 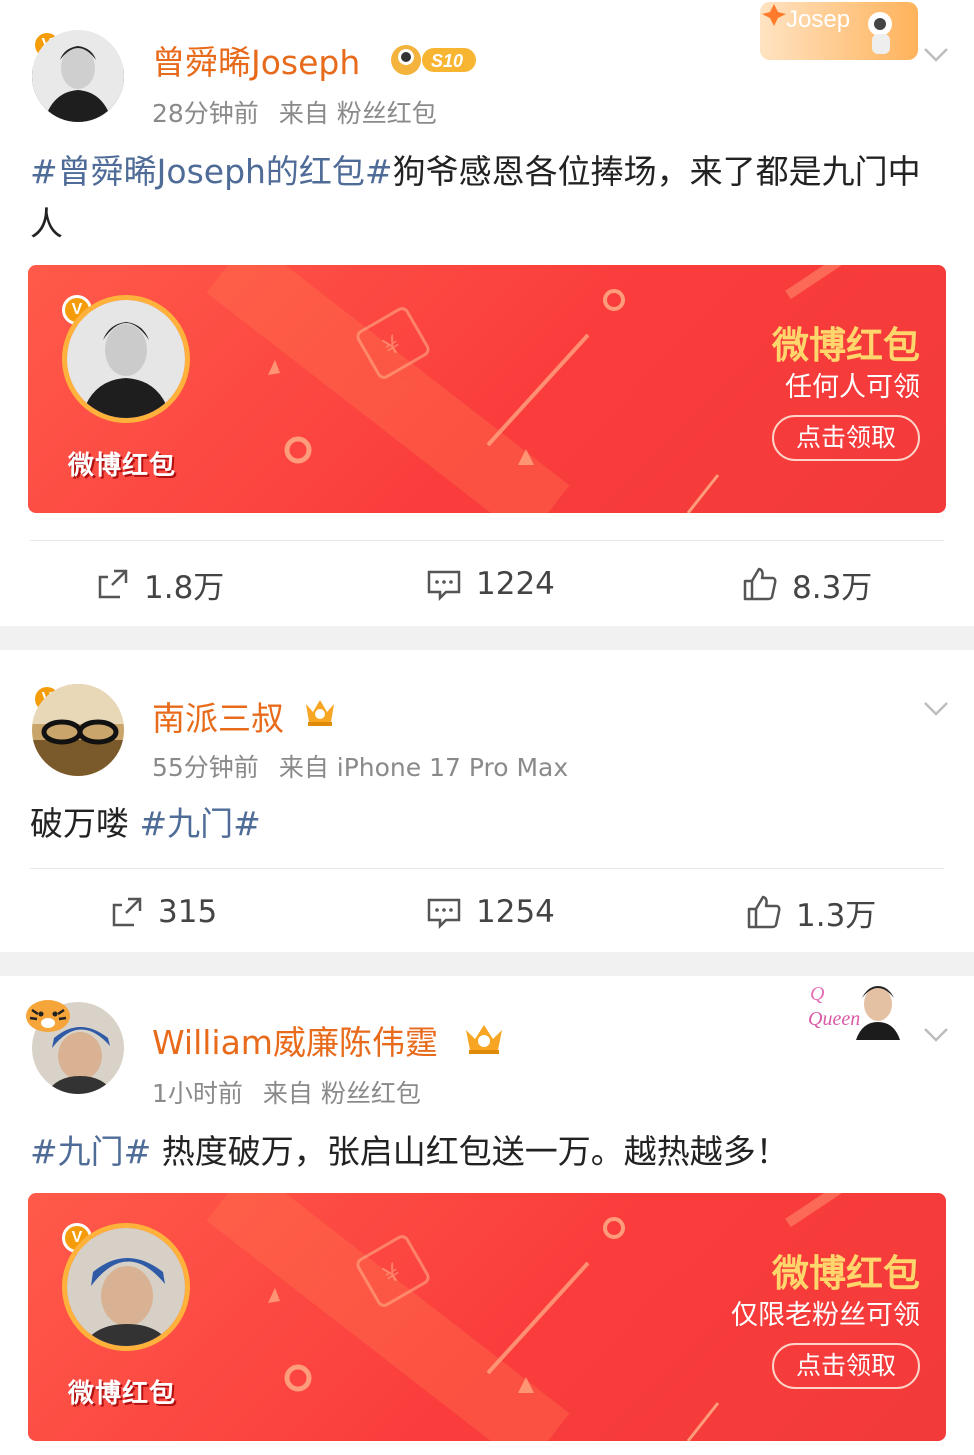 What do you see at coordinates (197, 1093) in the screenshot?
I see `post-time: 1小时前` at bounding box center [197, 1093].